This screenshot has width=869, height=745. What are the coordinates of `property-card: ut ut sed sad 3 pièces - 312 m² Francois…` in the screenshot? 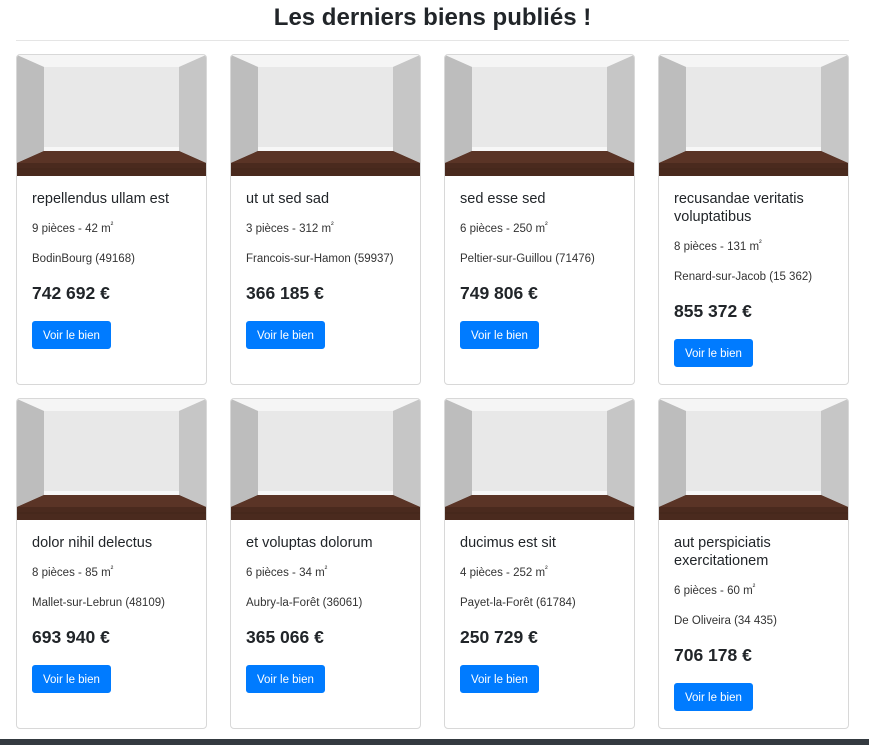 It's located at (325, 219).